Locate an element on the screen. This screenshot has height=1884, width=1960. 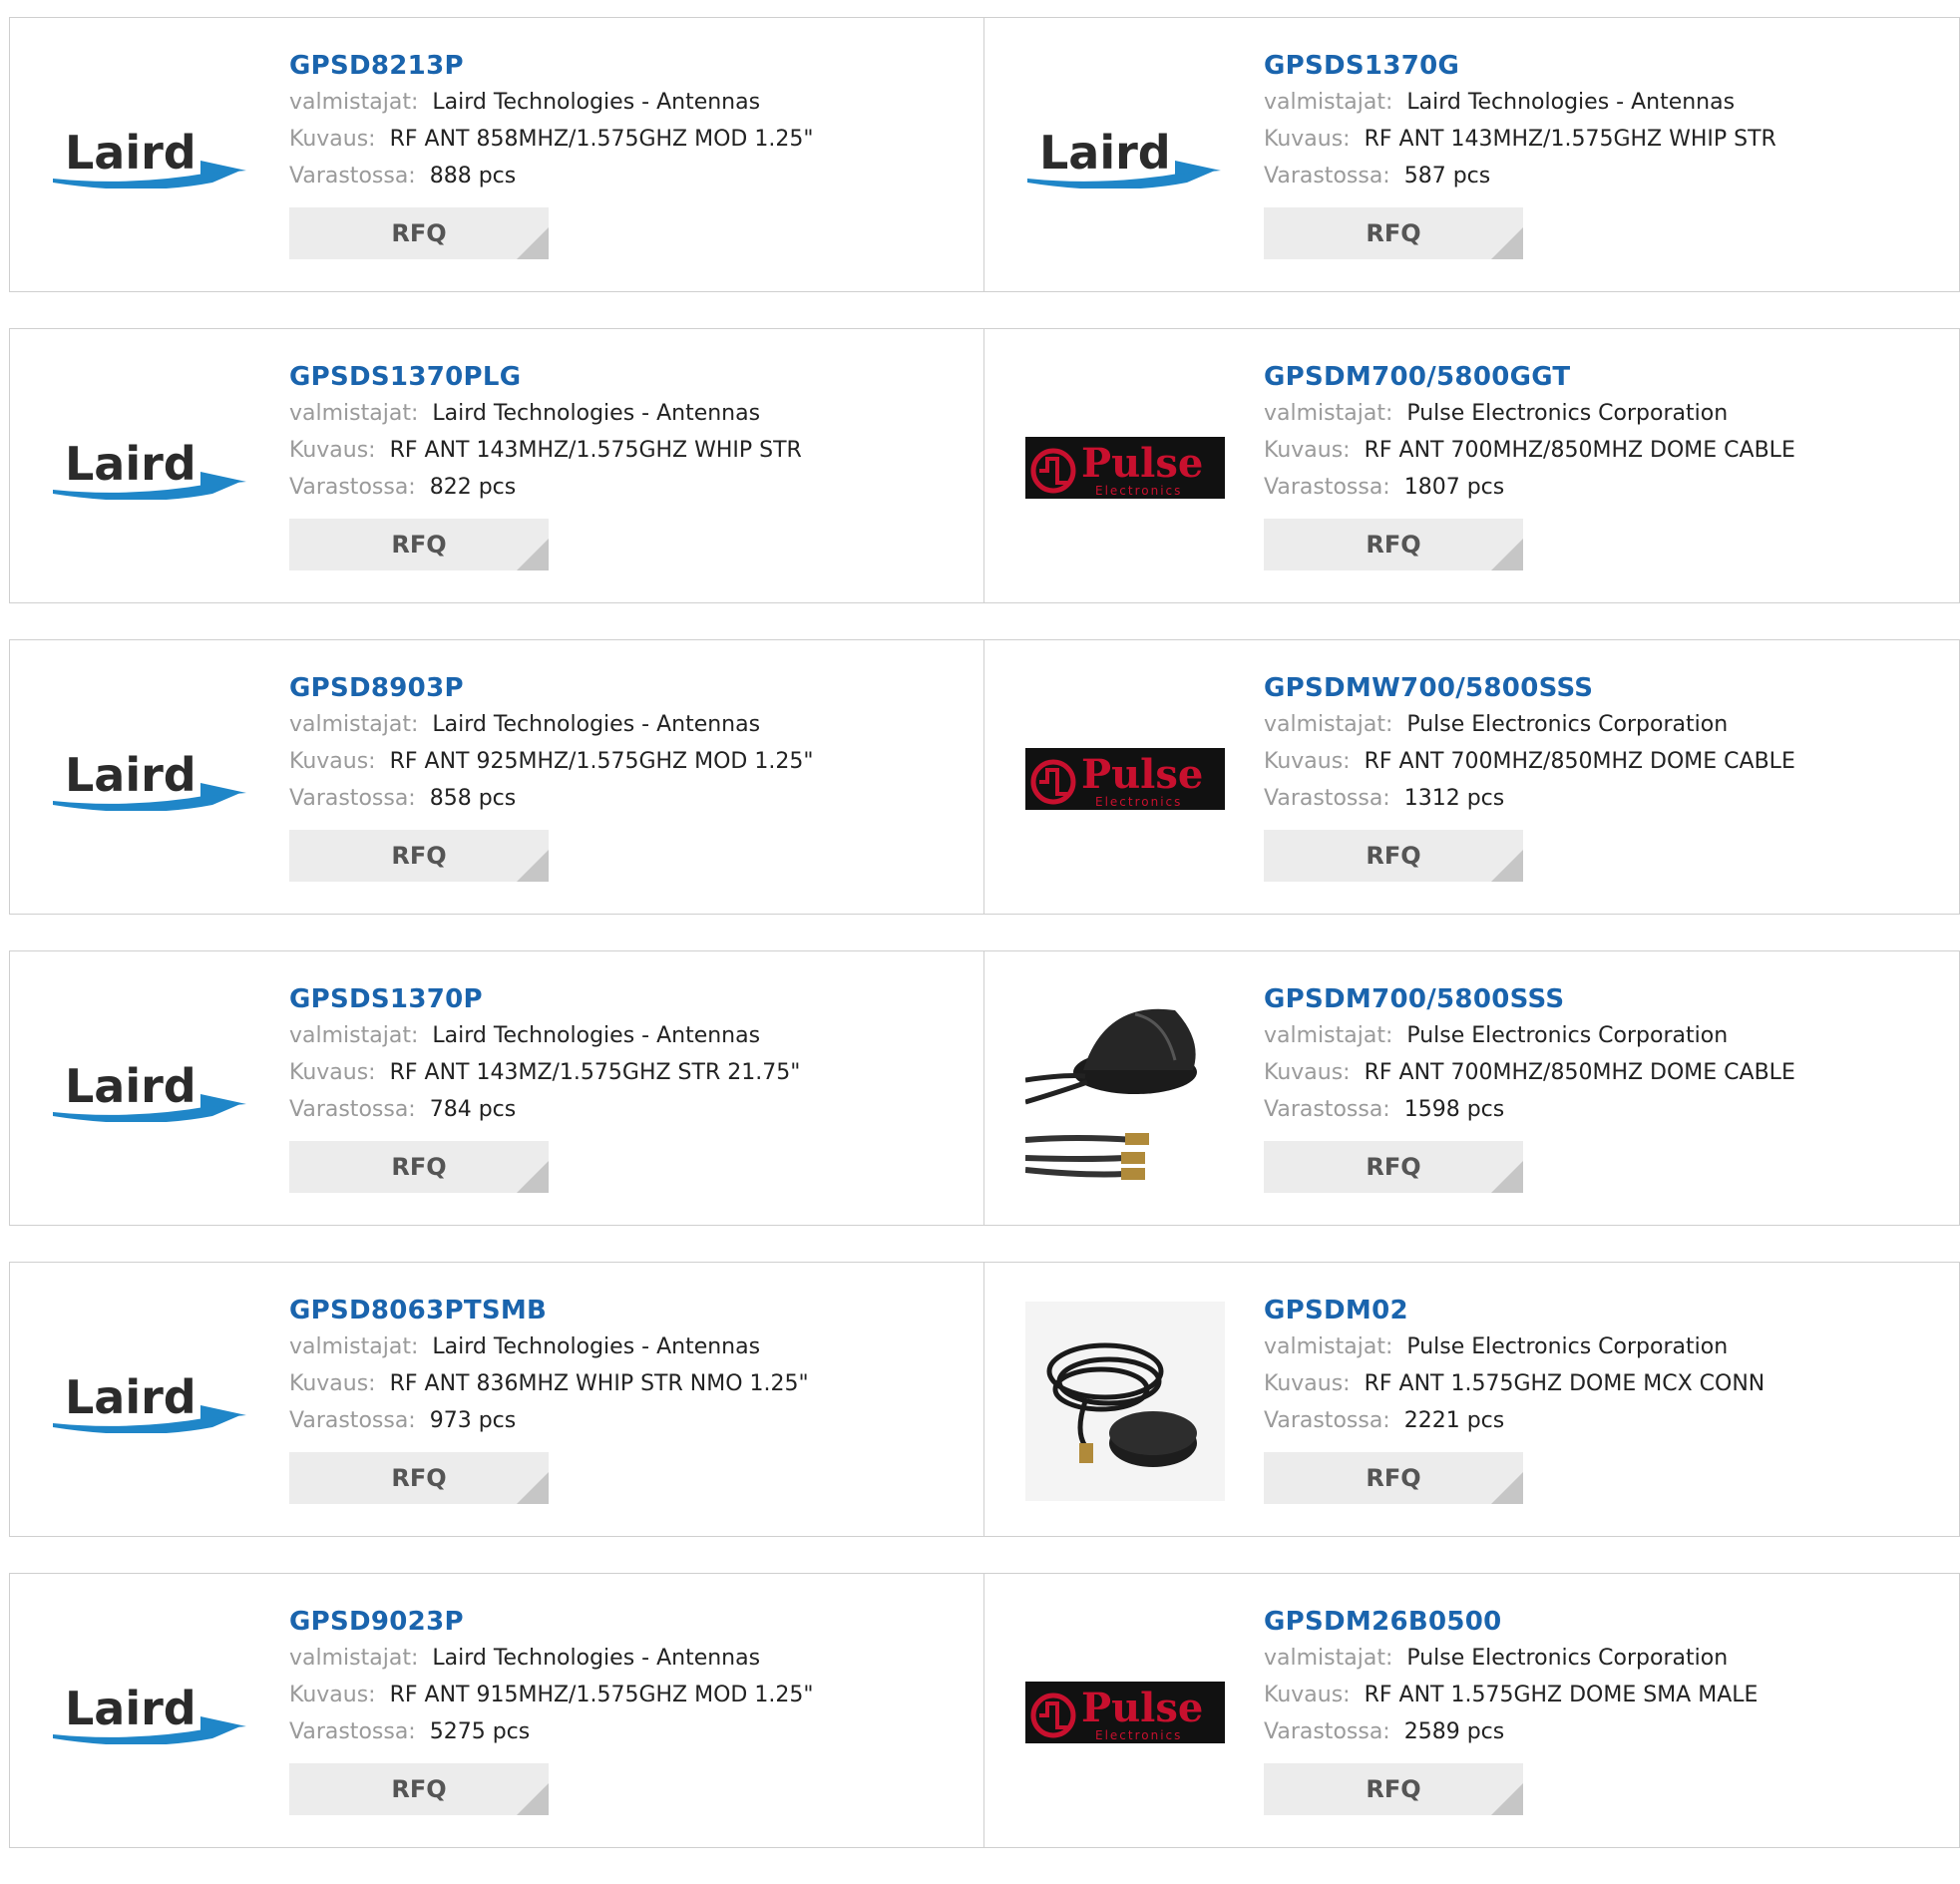
description-value: RF ANT 1.575GHZ DOME MCX CONN is located at coordinates (1565, 1383).